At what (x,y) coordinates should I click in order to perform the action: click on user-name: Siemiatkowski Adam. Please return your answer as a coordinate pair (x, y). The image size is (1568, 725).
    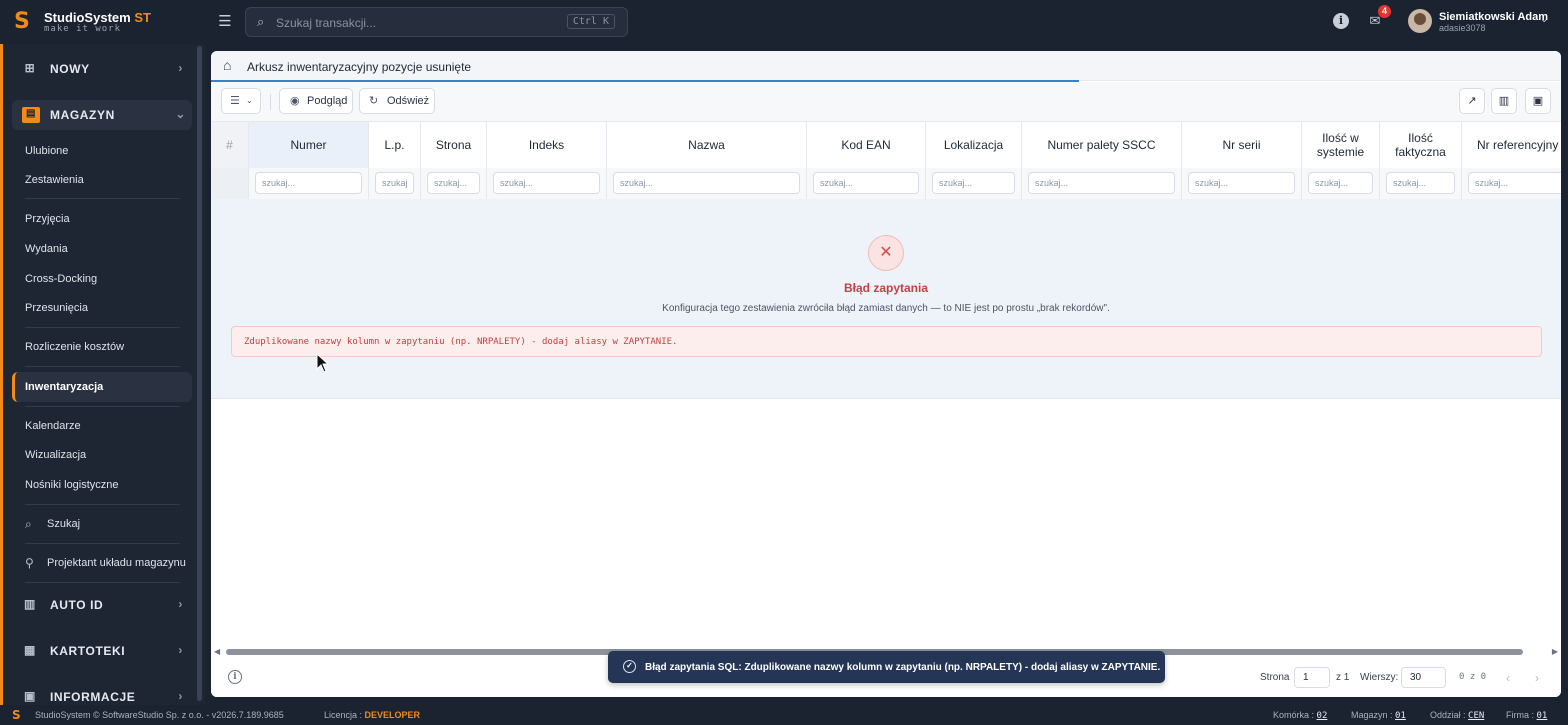
    Looking at the image, I should click on (1493, 17).